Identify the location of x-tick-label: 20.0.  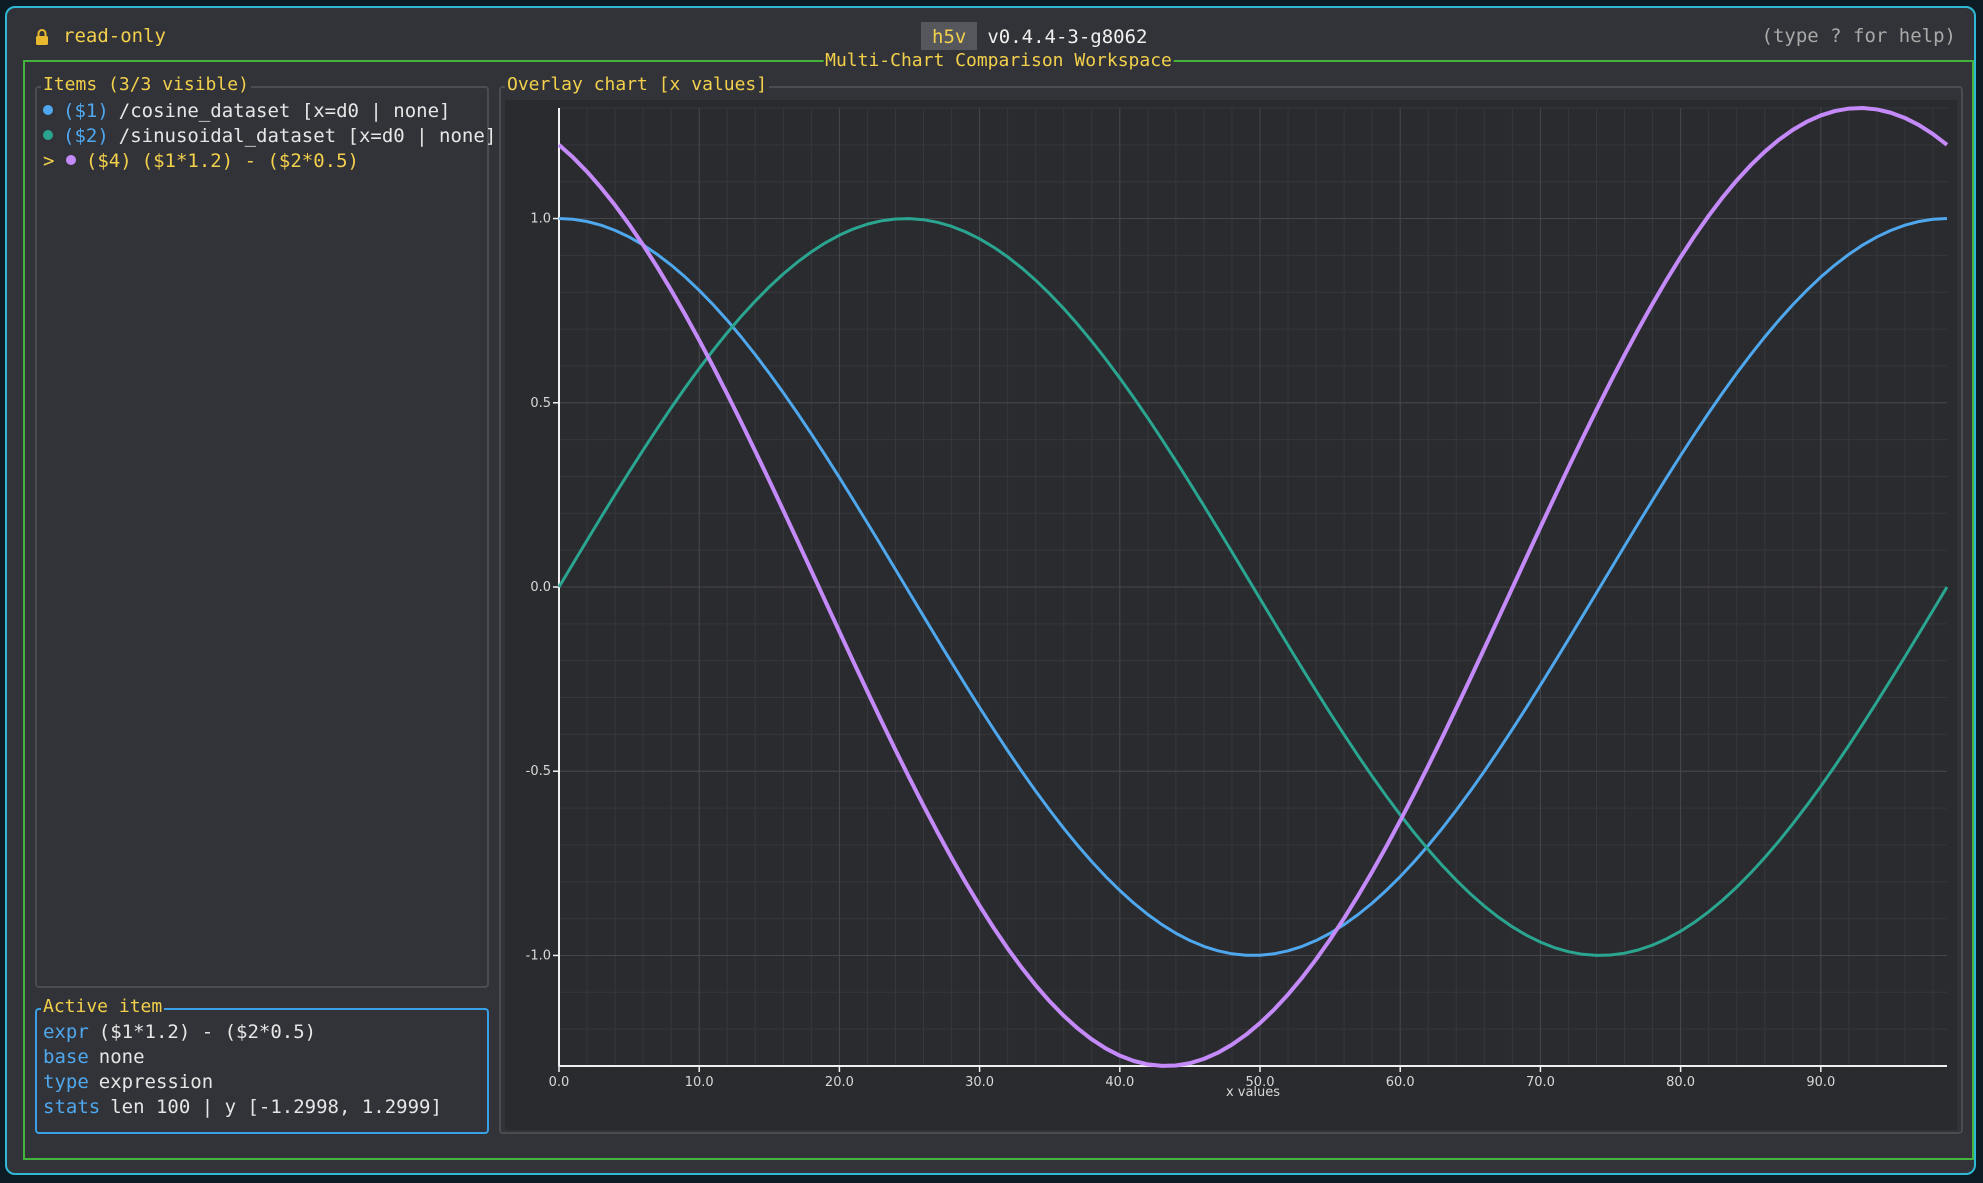
(839, 1082).